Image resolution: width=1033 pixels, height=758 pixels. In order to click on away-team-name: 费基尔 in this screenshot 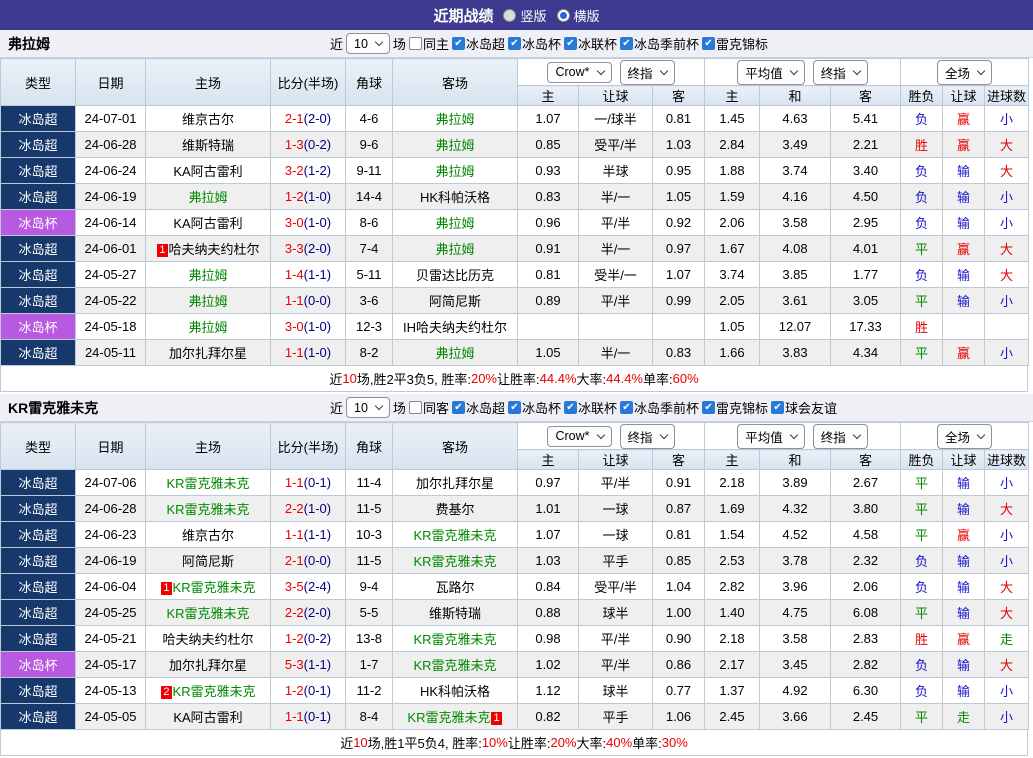, I will do `click(455, 509)`.